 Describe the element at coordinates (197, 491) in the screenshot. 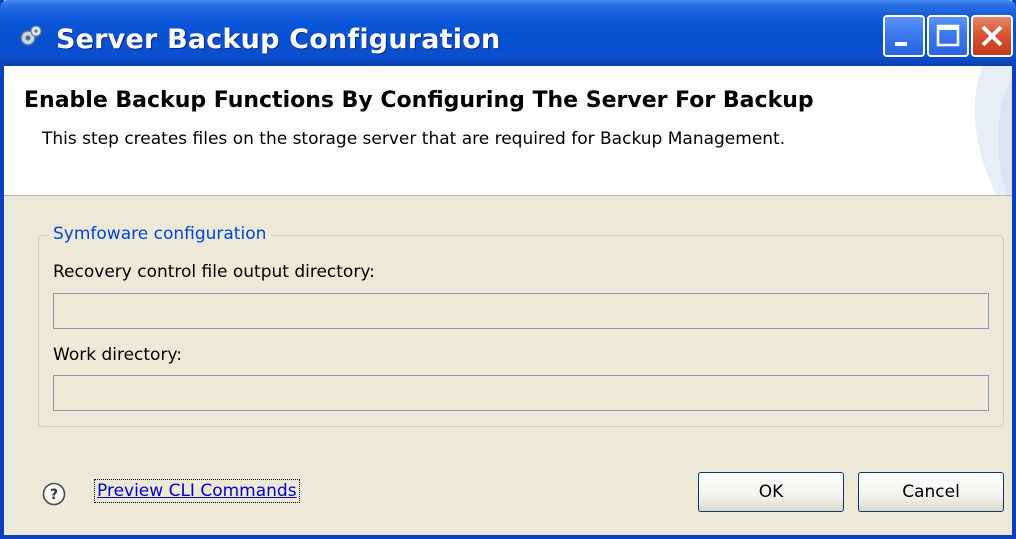

I see `preview-cli-link: Preview CLI Commands` at that location.